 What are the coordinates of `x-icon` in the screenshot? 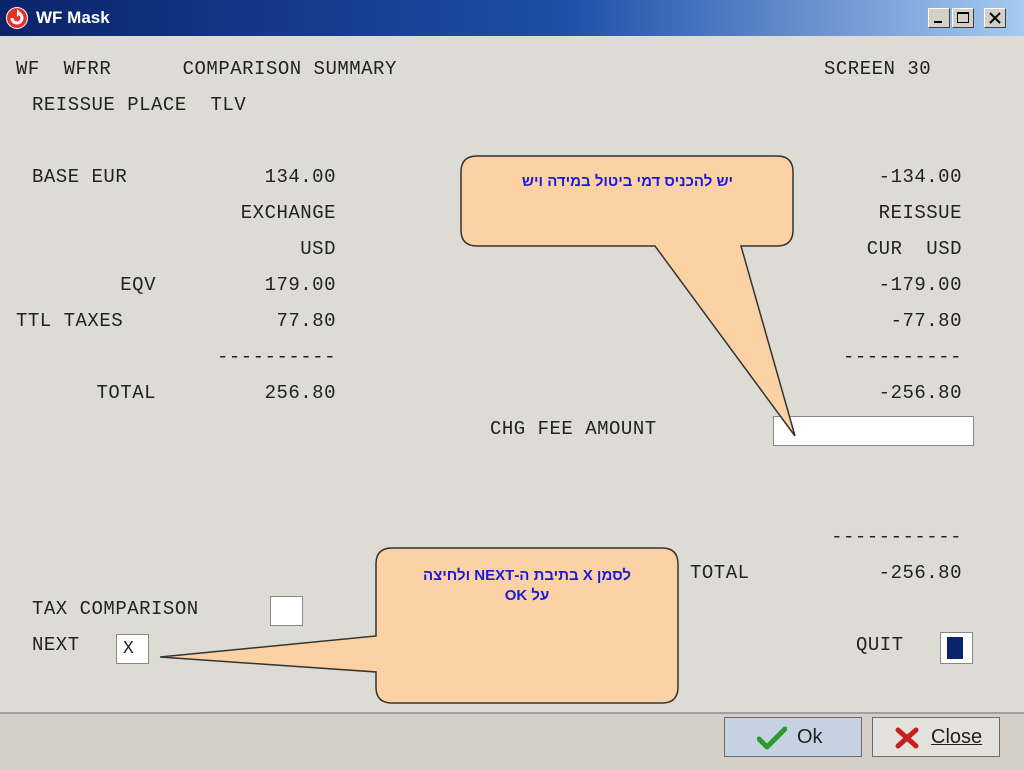 It's located at (907, 738).